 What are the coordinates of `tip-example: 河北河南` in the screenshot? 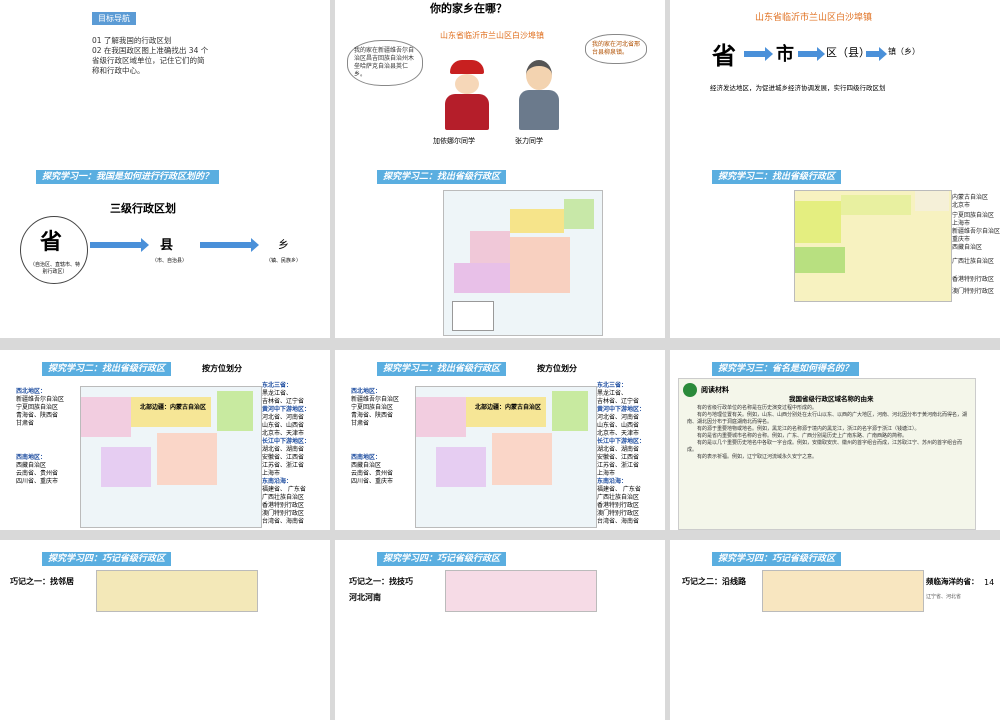 It's located at (365, 597).